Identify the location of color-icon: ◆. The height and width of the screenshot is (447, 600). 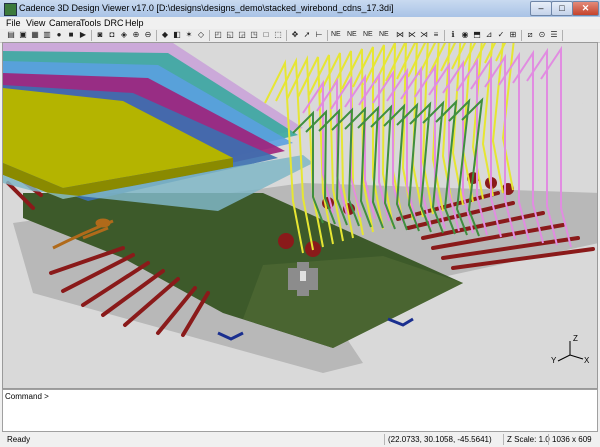
(165, 35).